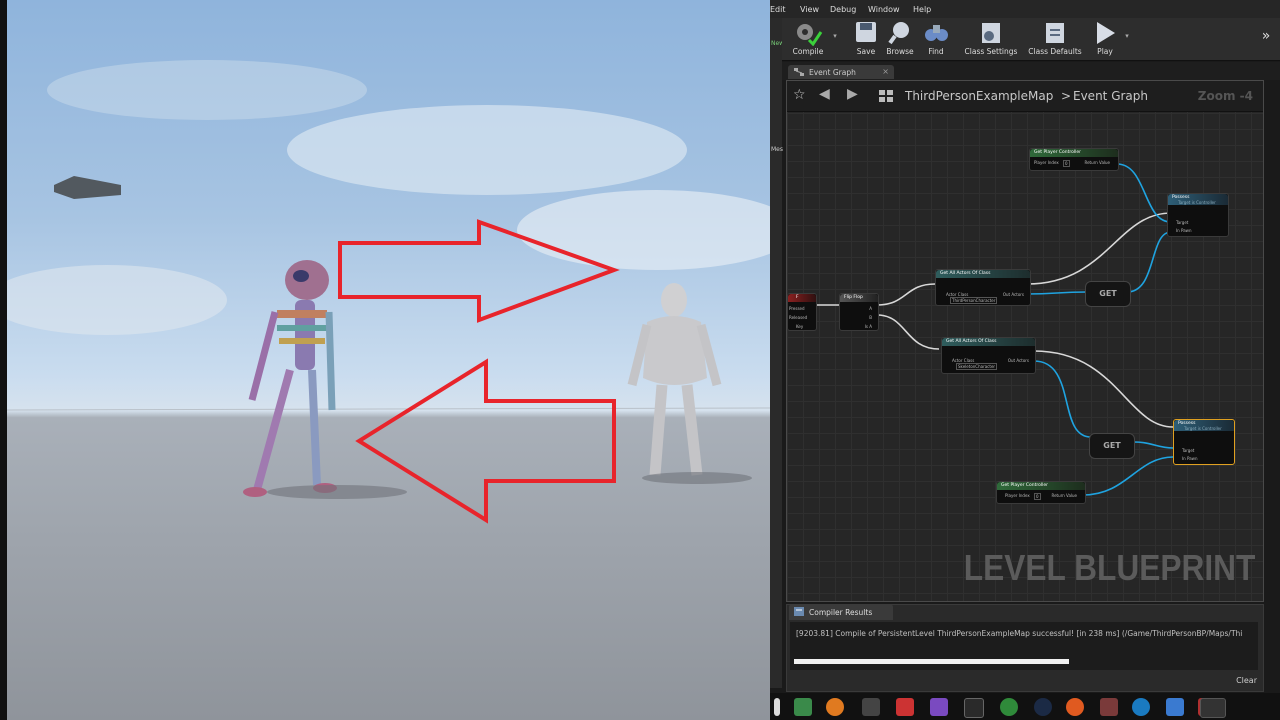 This screenshot has height=720, width=1280. What do you see at coordinates (87, 187) in the screenshot?
I see `floating-platform` at bounding box center [87, 187].